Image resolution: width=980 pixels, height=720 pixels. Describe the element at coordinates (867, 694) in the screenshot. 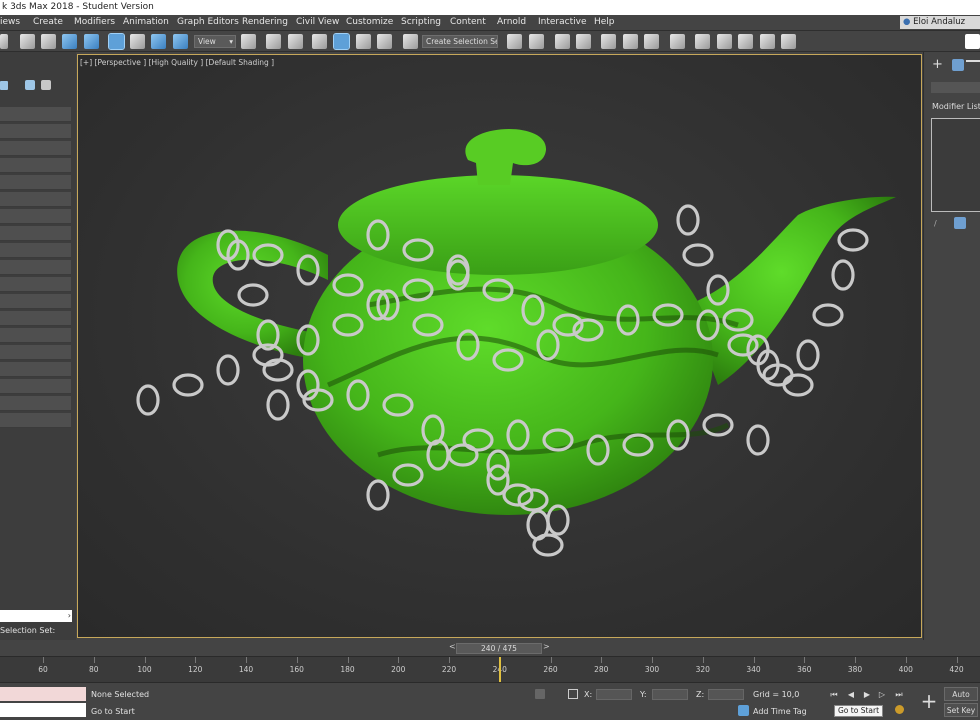

I see `play-icon: ▶` at that location.